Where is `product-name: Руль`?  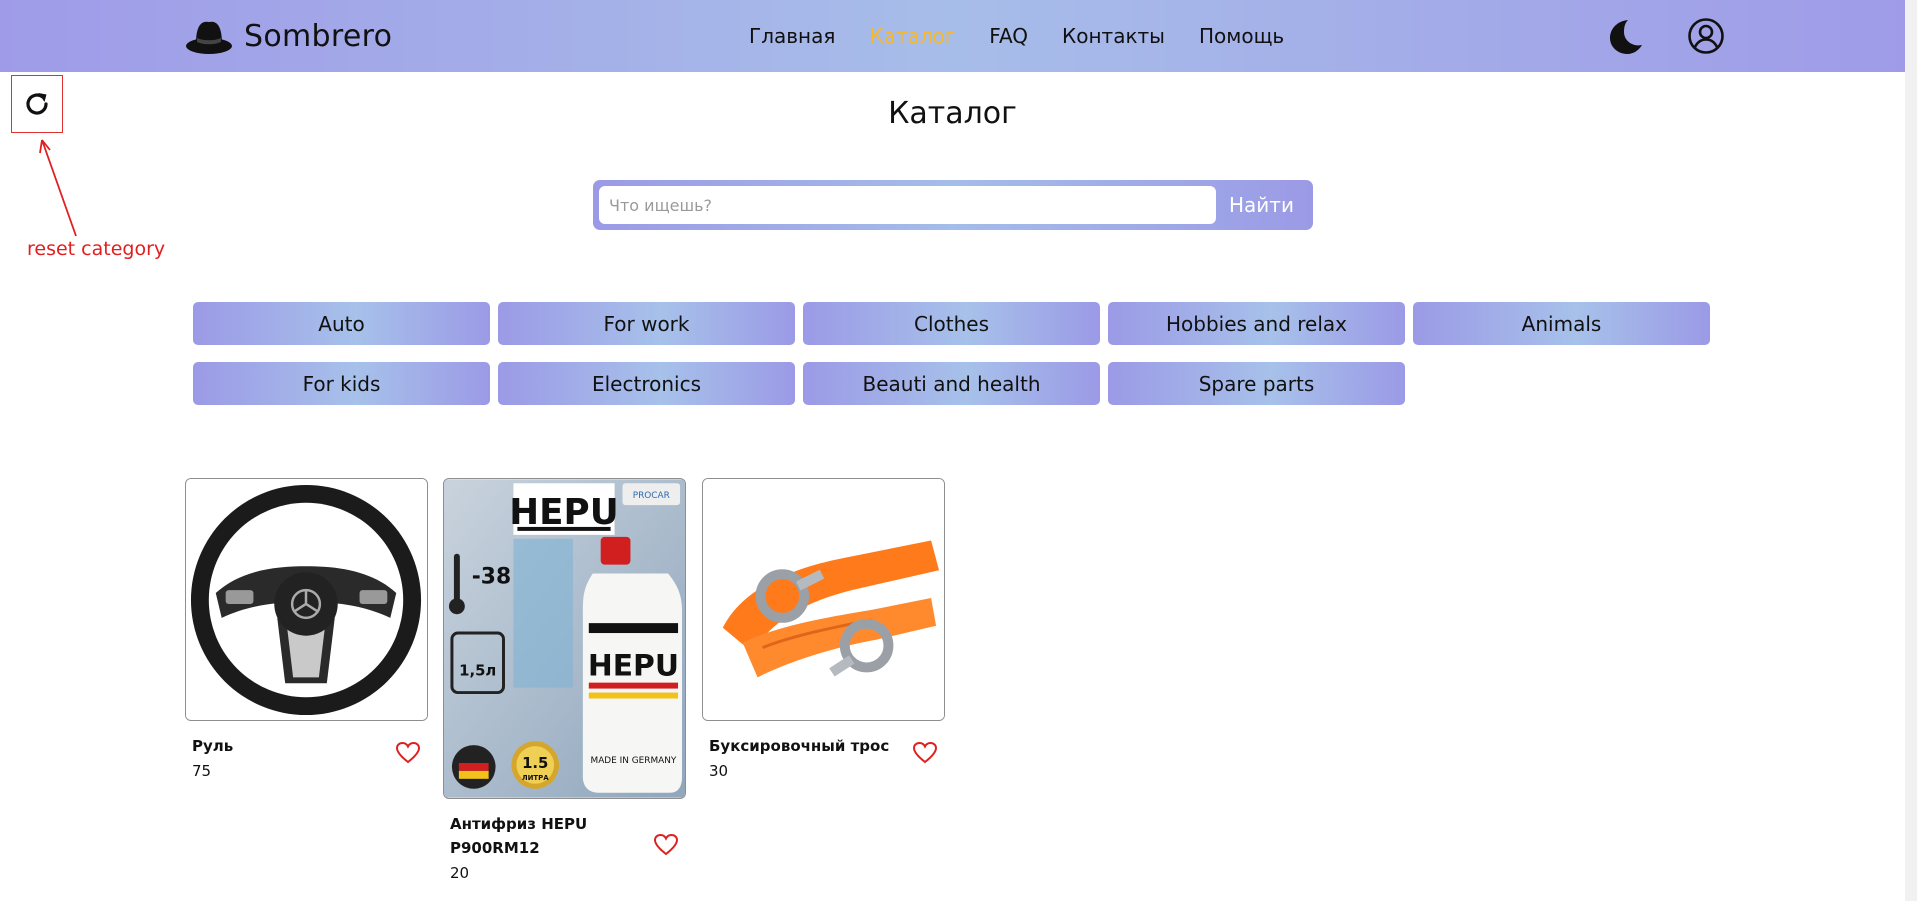
product-name: Руль is located at coordinates (212, 746).